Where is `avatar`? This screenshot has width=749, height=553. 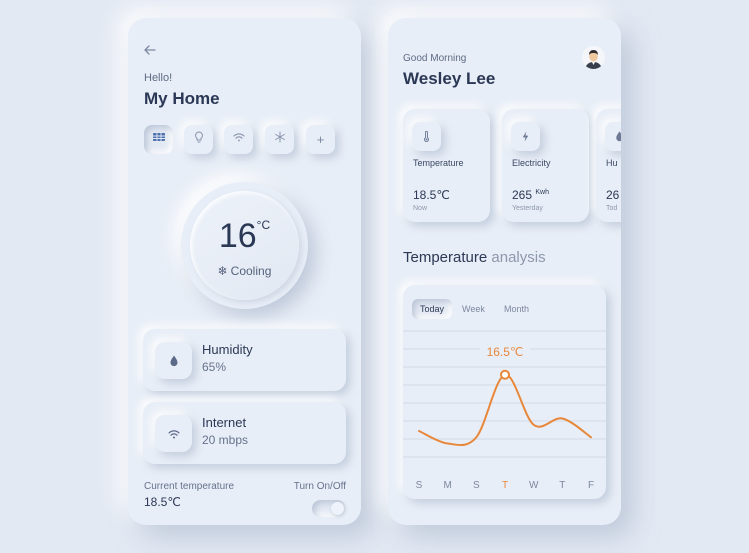 avatar is located at coordinates (593, 57).